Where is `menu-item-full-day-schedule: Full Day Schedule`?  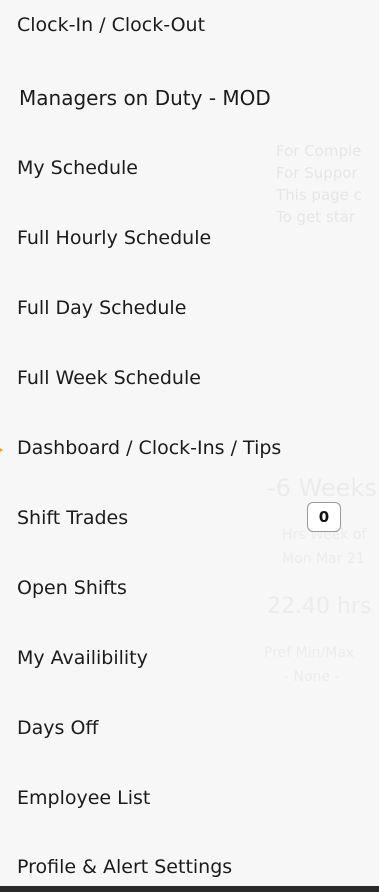 menu-item-full-day-schedule: Full Day Schedule is located at coordinates (178, 308).